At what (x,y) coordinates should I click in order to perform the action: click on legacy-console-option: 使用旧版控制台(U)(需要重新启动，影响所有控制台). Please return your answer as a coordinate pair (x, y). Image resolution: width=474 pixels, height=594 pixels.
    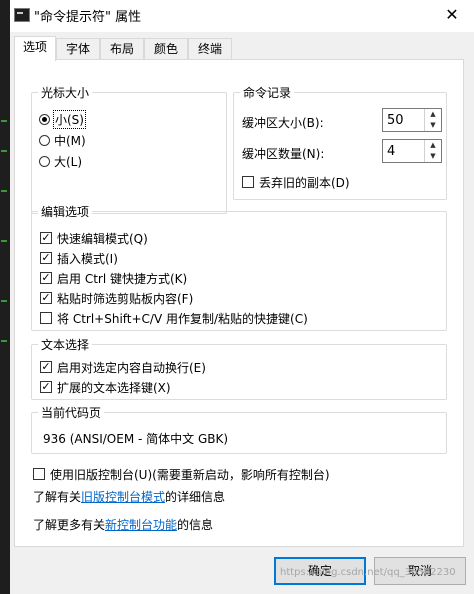
    Looking at the image, I should click on (181, 474).